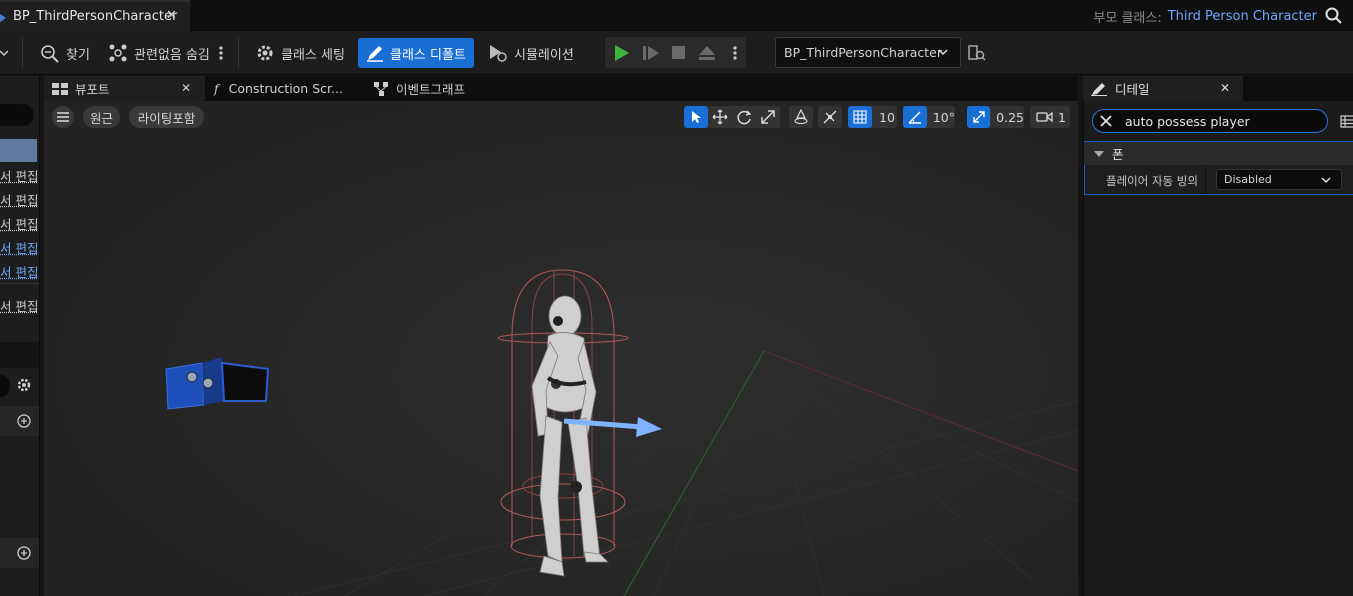 This screenshot has width=1353, height=596. Describe the element at coordinates (561, 88) in the screenshot. I see `editor-tabs: 뷰포트 ✕ f Construction Scr... 이벤트그래프` at that location.